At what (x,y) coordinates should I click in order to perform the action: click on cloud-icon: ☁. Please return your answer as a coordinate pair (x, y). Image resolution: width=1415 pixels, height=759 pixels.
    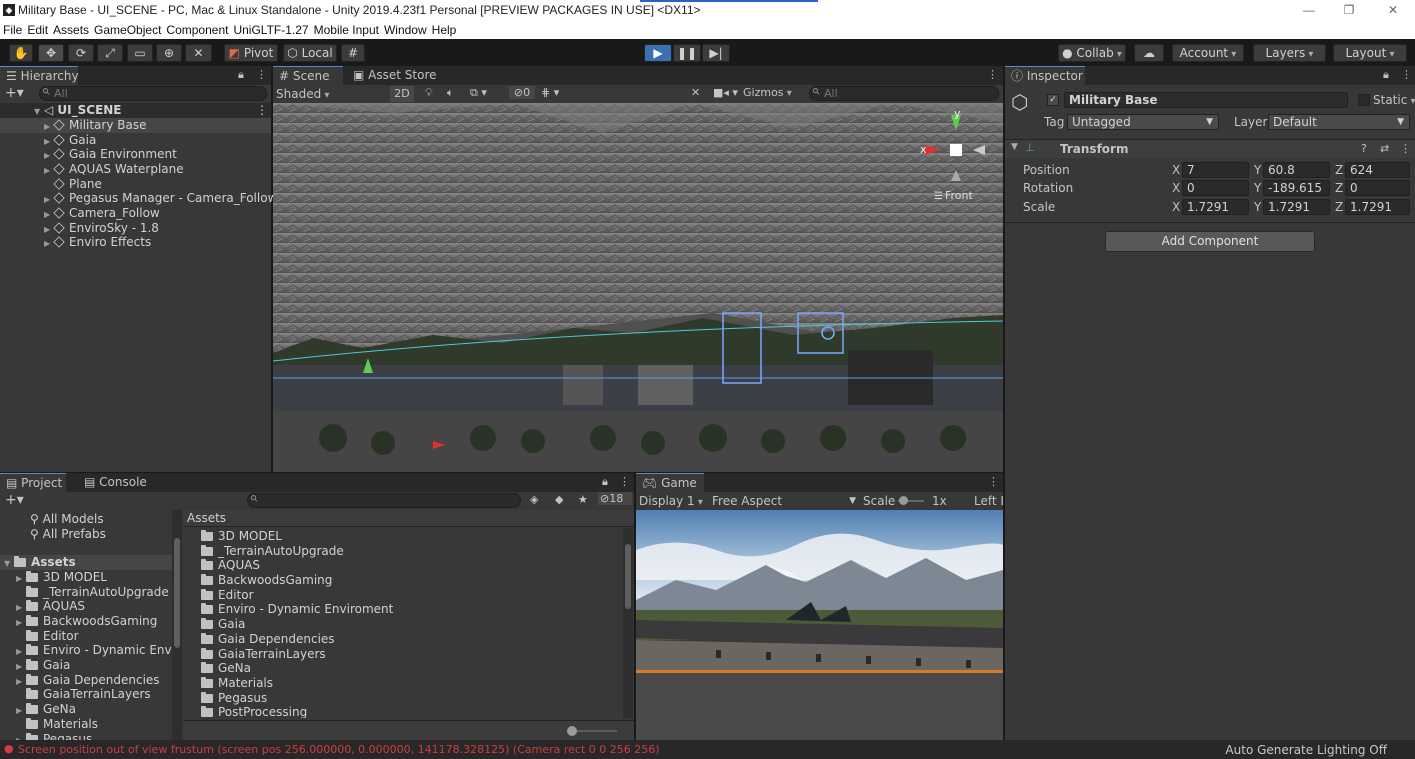
    Looking at the image, I should click on (1149, 53).